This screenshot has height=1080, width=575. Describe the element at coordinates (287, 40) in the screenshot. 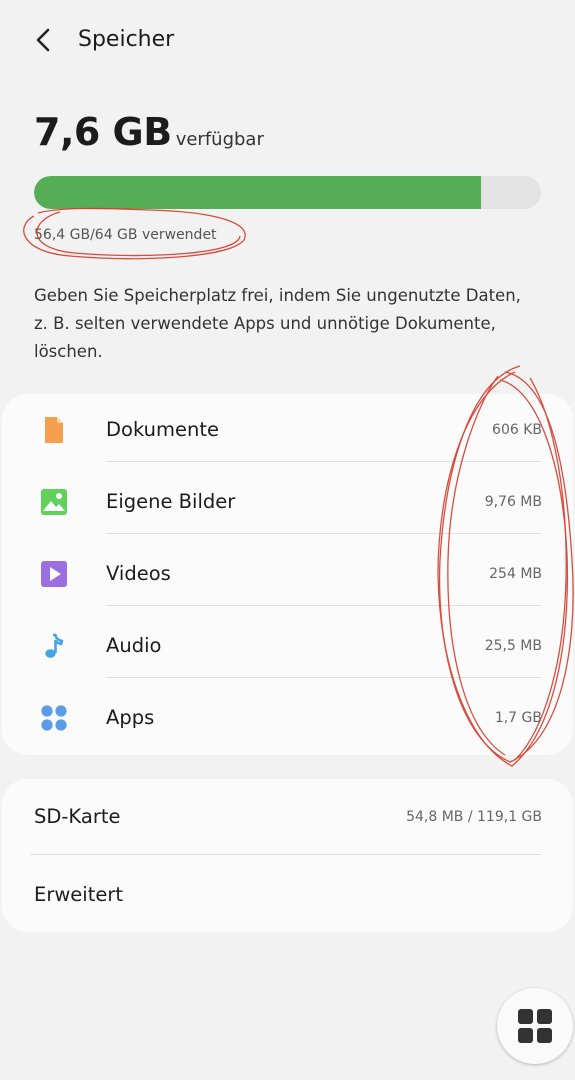

I see `app-bar: Speicher` at that location.